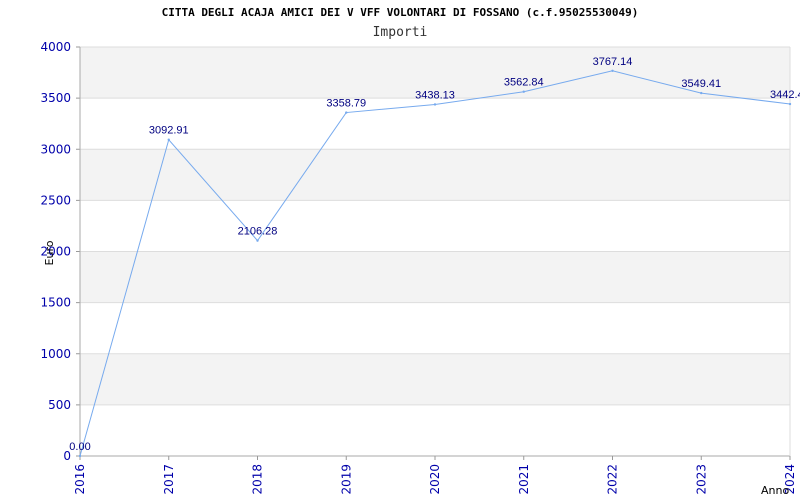  What do you see at coordinates (169, 479) in the screenshot?
I see `x-tick-label: 2017` at bounding box center [169, 479].